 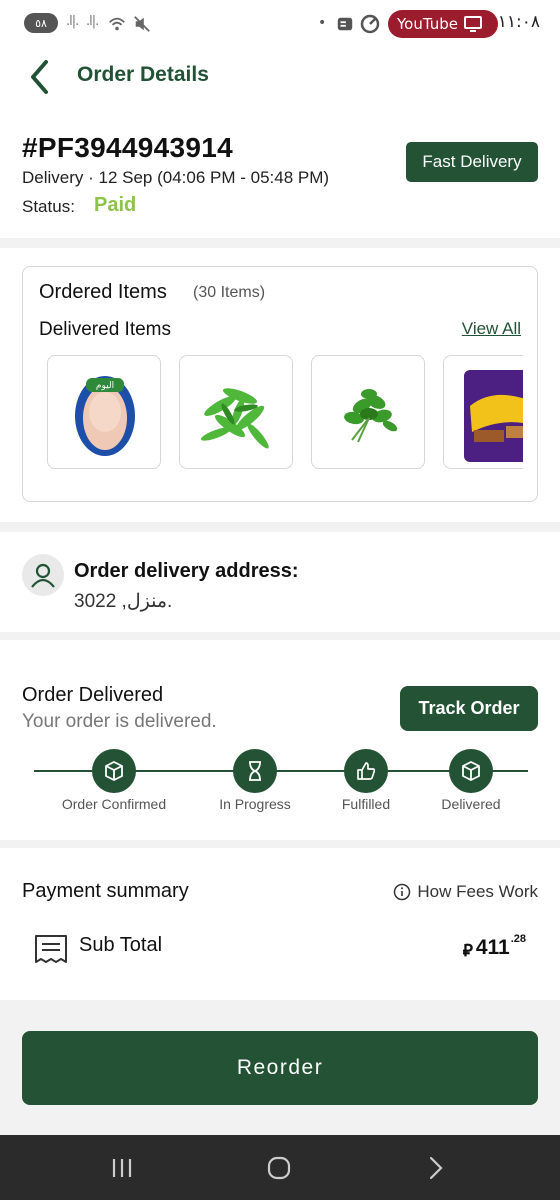 What do you see at coordinates (280, 24) in the screenshot?
I see `status-bar: ٥٨ .l|. .l|. • YouTube ١١:٠٨` at bounding box center [280, 24].